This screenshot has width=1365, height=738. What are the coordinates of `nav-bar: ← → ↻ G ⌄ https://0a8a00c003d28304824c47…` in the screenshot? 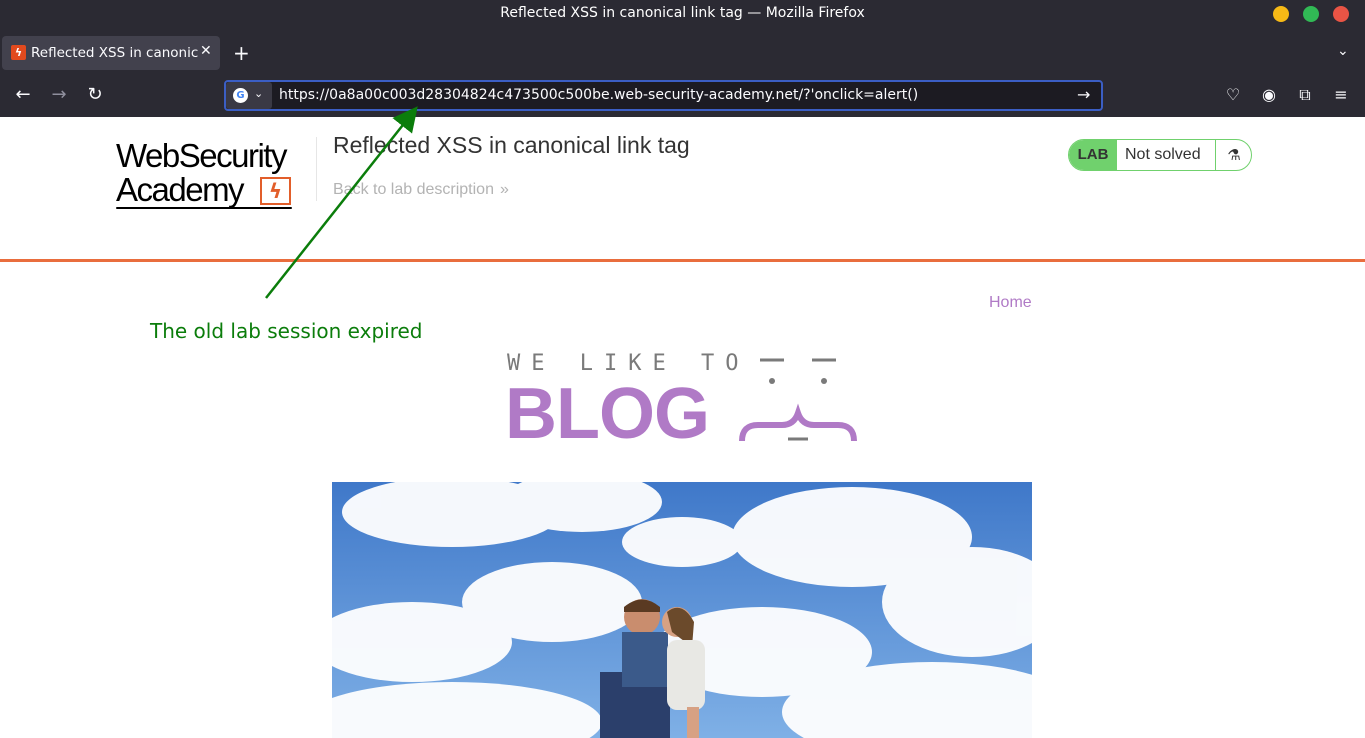 It's located at (682, 95).